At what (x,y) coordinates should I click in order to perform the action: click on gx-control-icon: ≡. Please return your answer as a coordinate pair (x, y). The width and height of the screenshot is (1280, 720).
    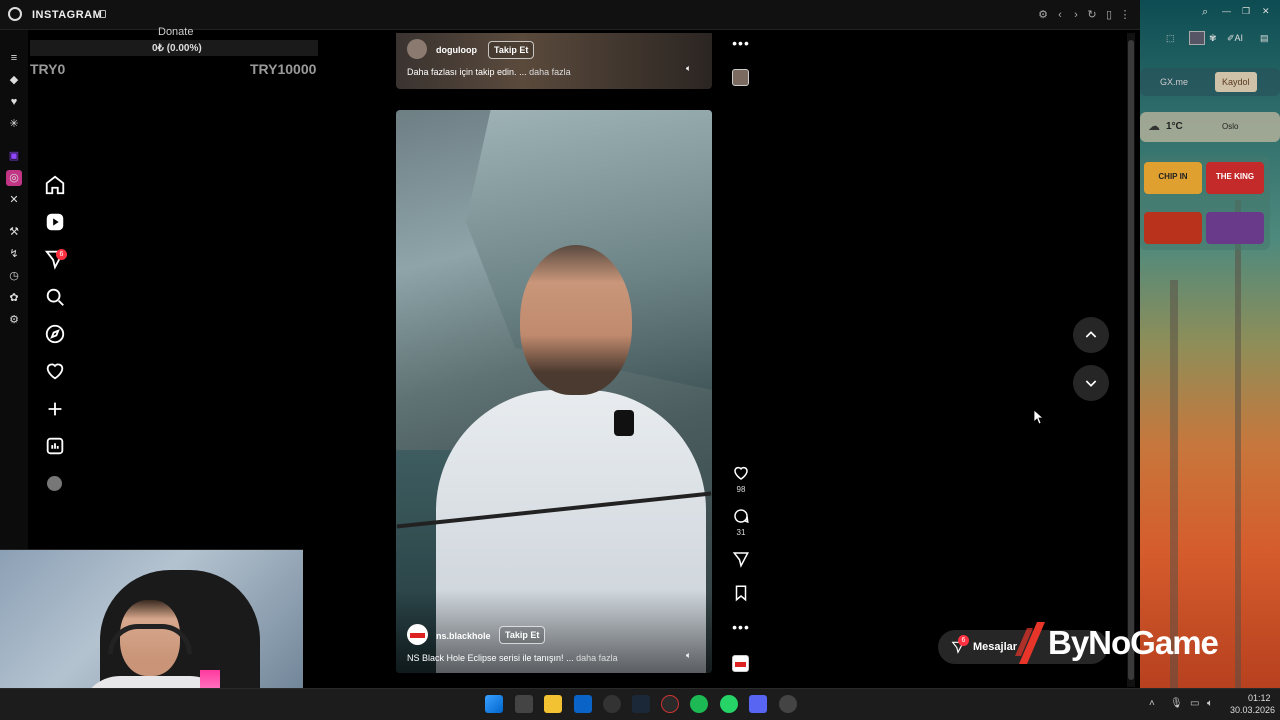
    Looking at the image, I should click on (14, 58).